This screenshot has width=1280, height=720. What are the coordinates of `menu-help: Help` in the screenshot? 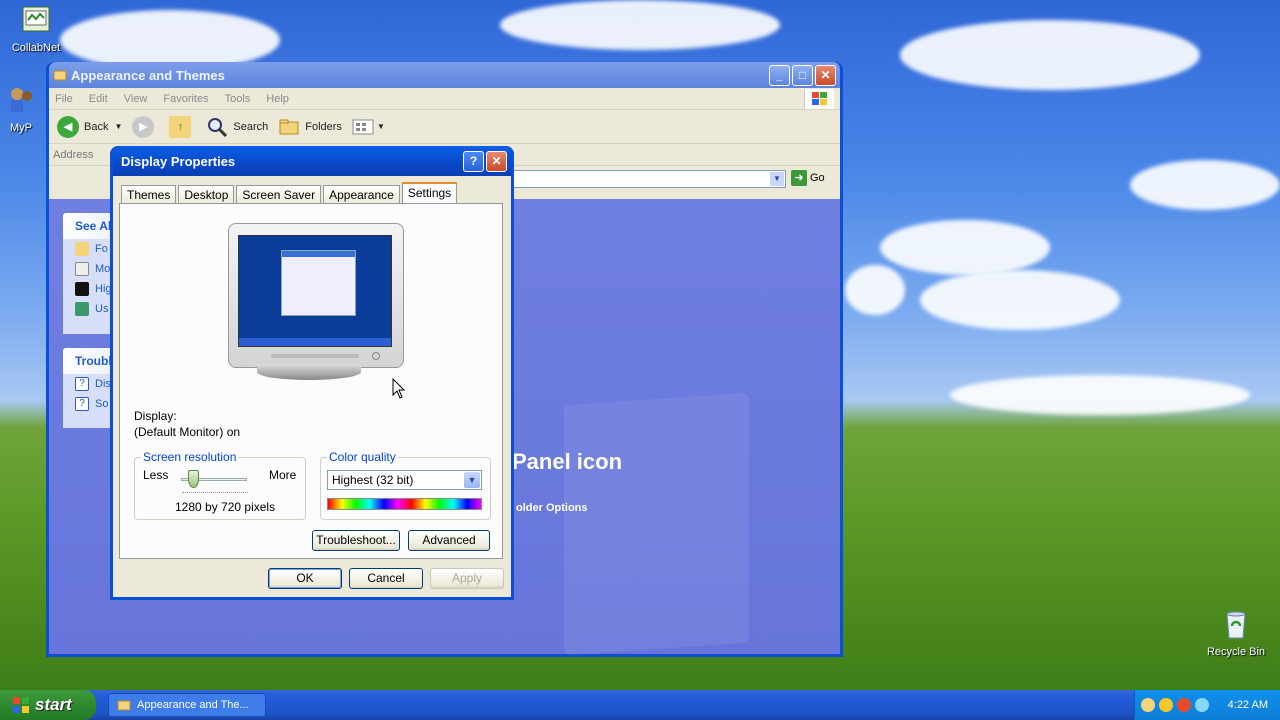 It's located at (277, 99).